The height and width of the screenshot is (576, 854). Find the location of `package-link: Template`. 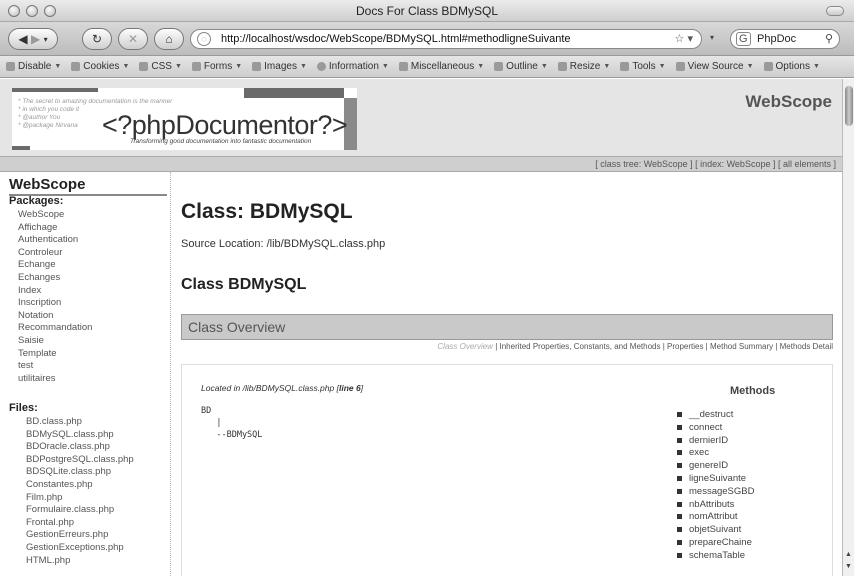

package-link: Template is located at coordinates (55, 354).